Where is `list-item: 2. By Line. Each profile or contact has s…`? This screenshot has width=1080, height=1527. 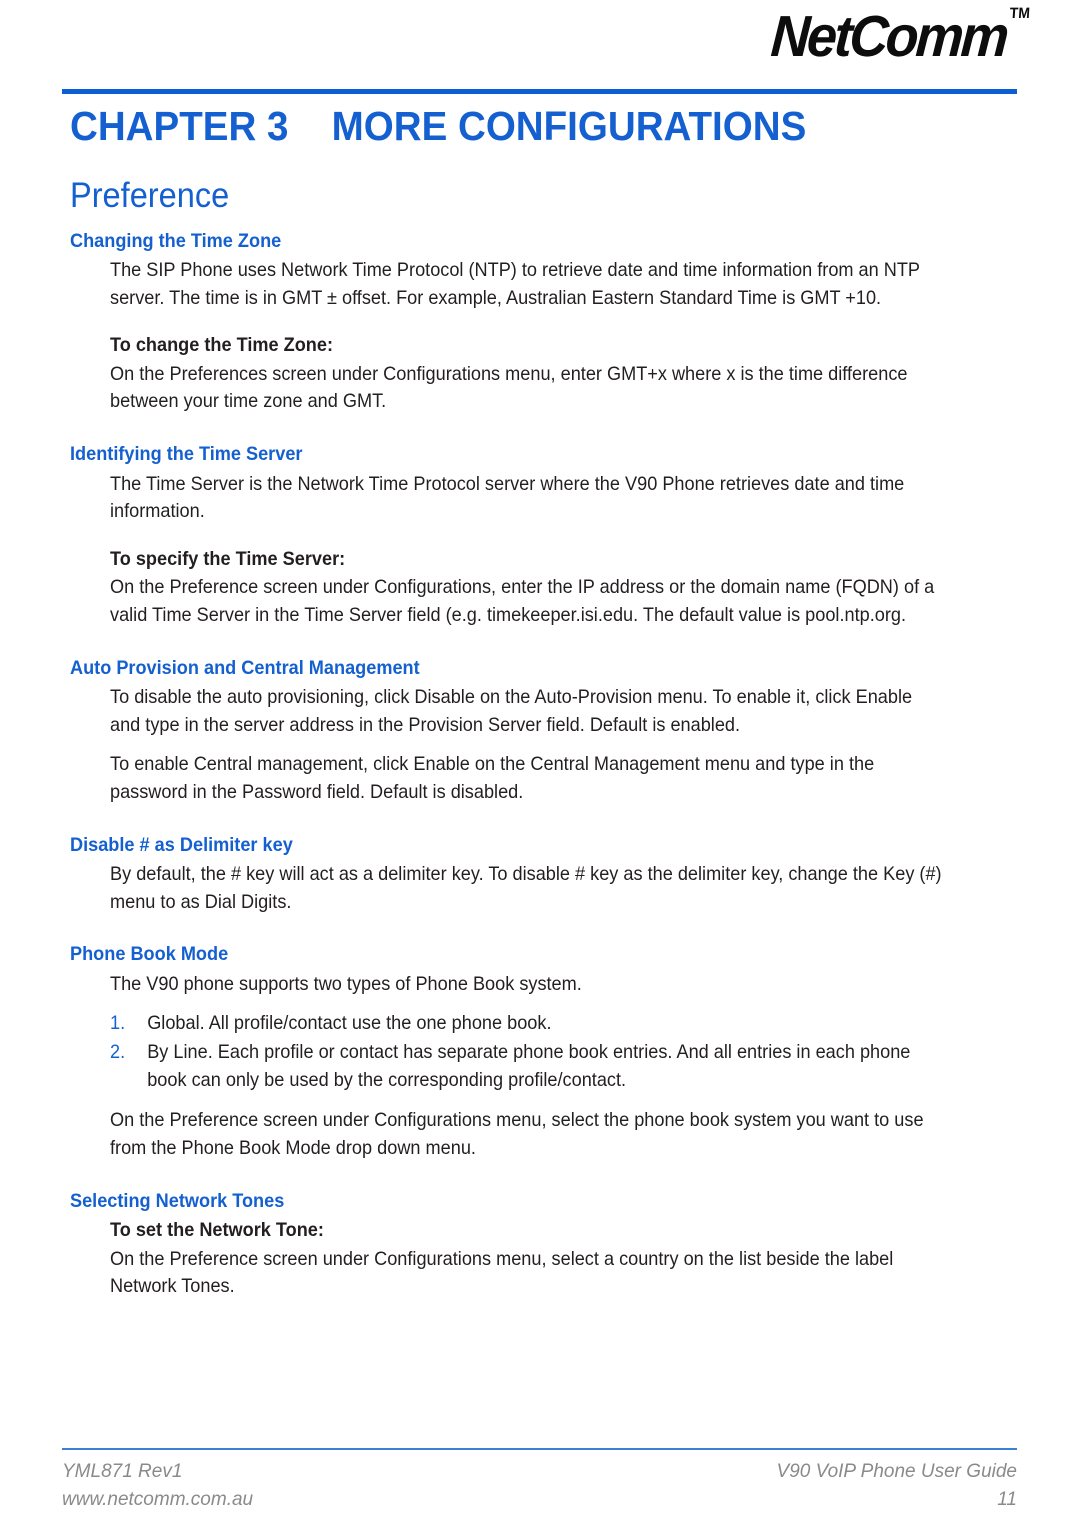 list-item: 2. By Line. Each profile or contact has s… is located at coordinates (528, 1066).